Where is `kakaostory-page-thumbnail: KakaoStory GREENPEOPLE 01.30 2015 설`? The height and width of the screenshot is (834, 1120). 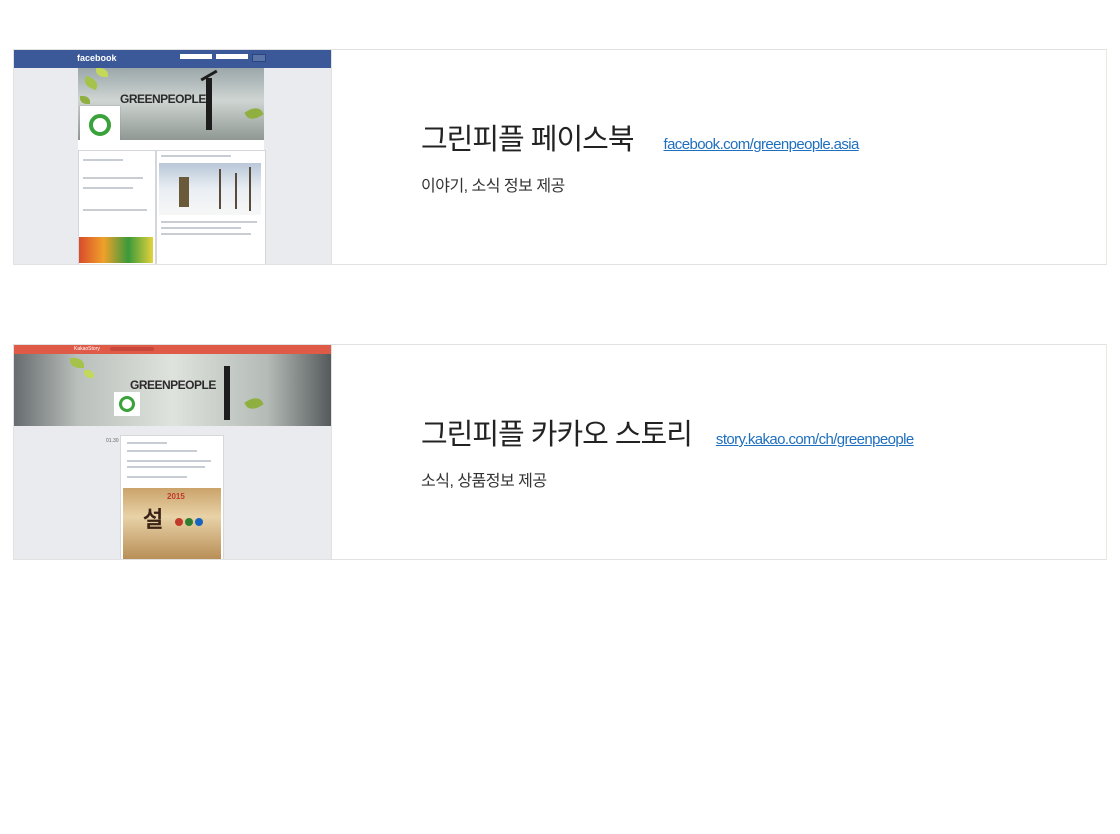 kakaostory-page-thumbnail: KakaoStory GREENPEOPLE 01.30 2015 설 is located at coordinates (173, 452).